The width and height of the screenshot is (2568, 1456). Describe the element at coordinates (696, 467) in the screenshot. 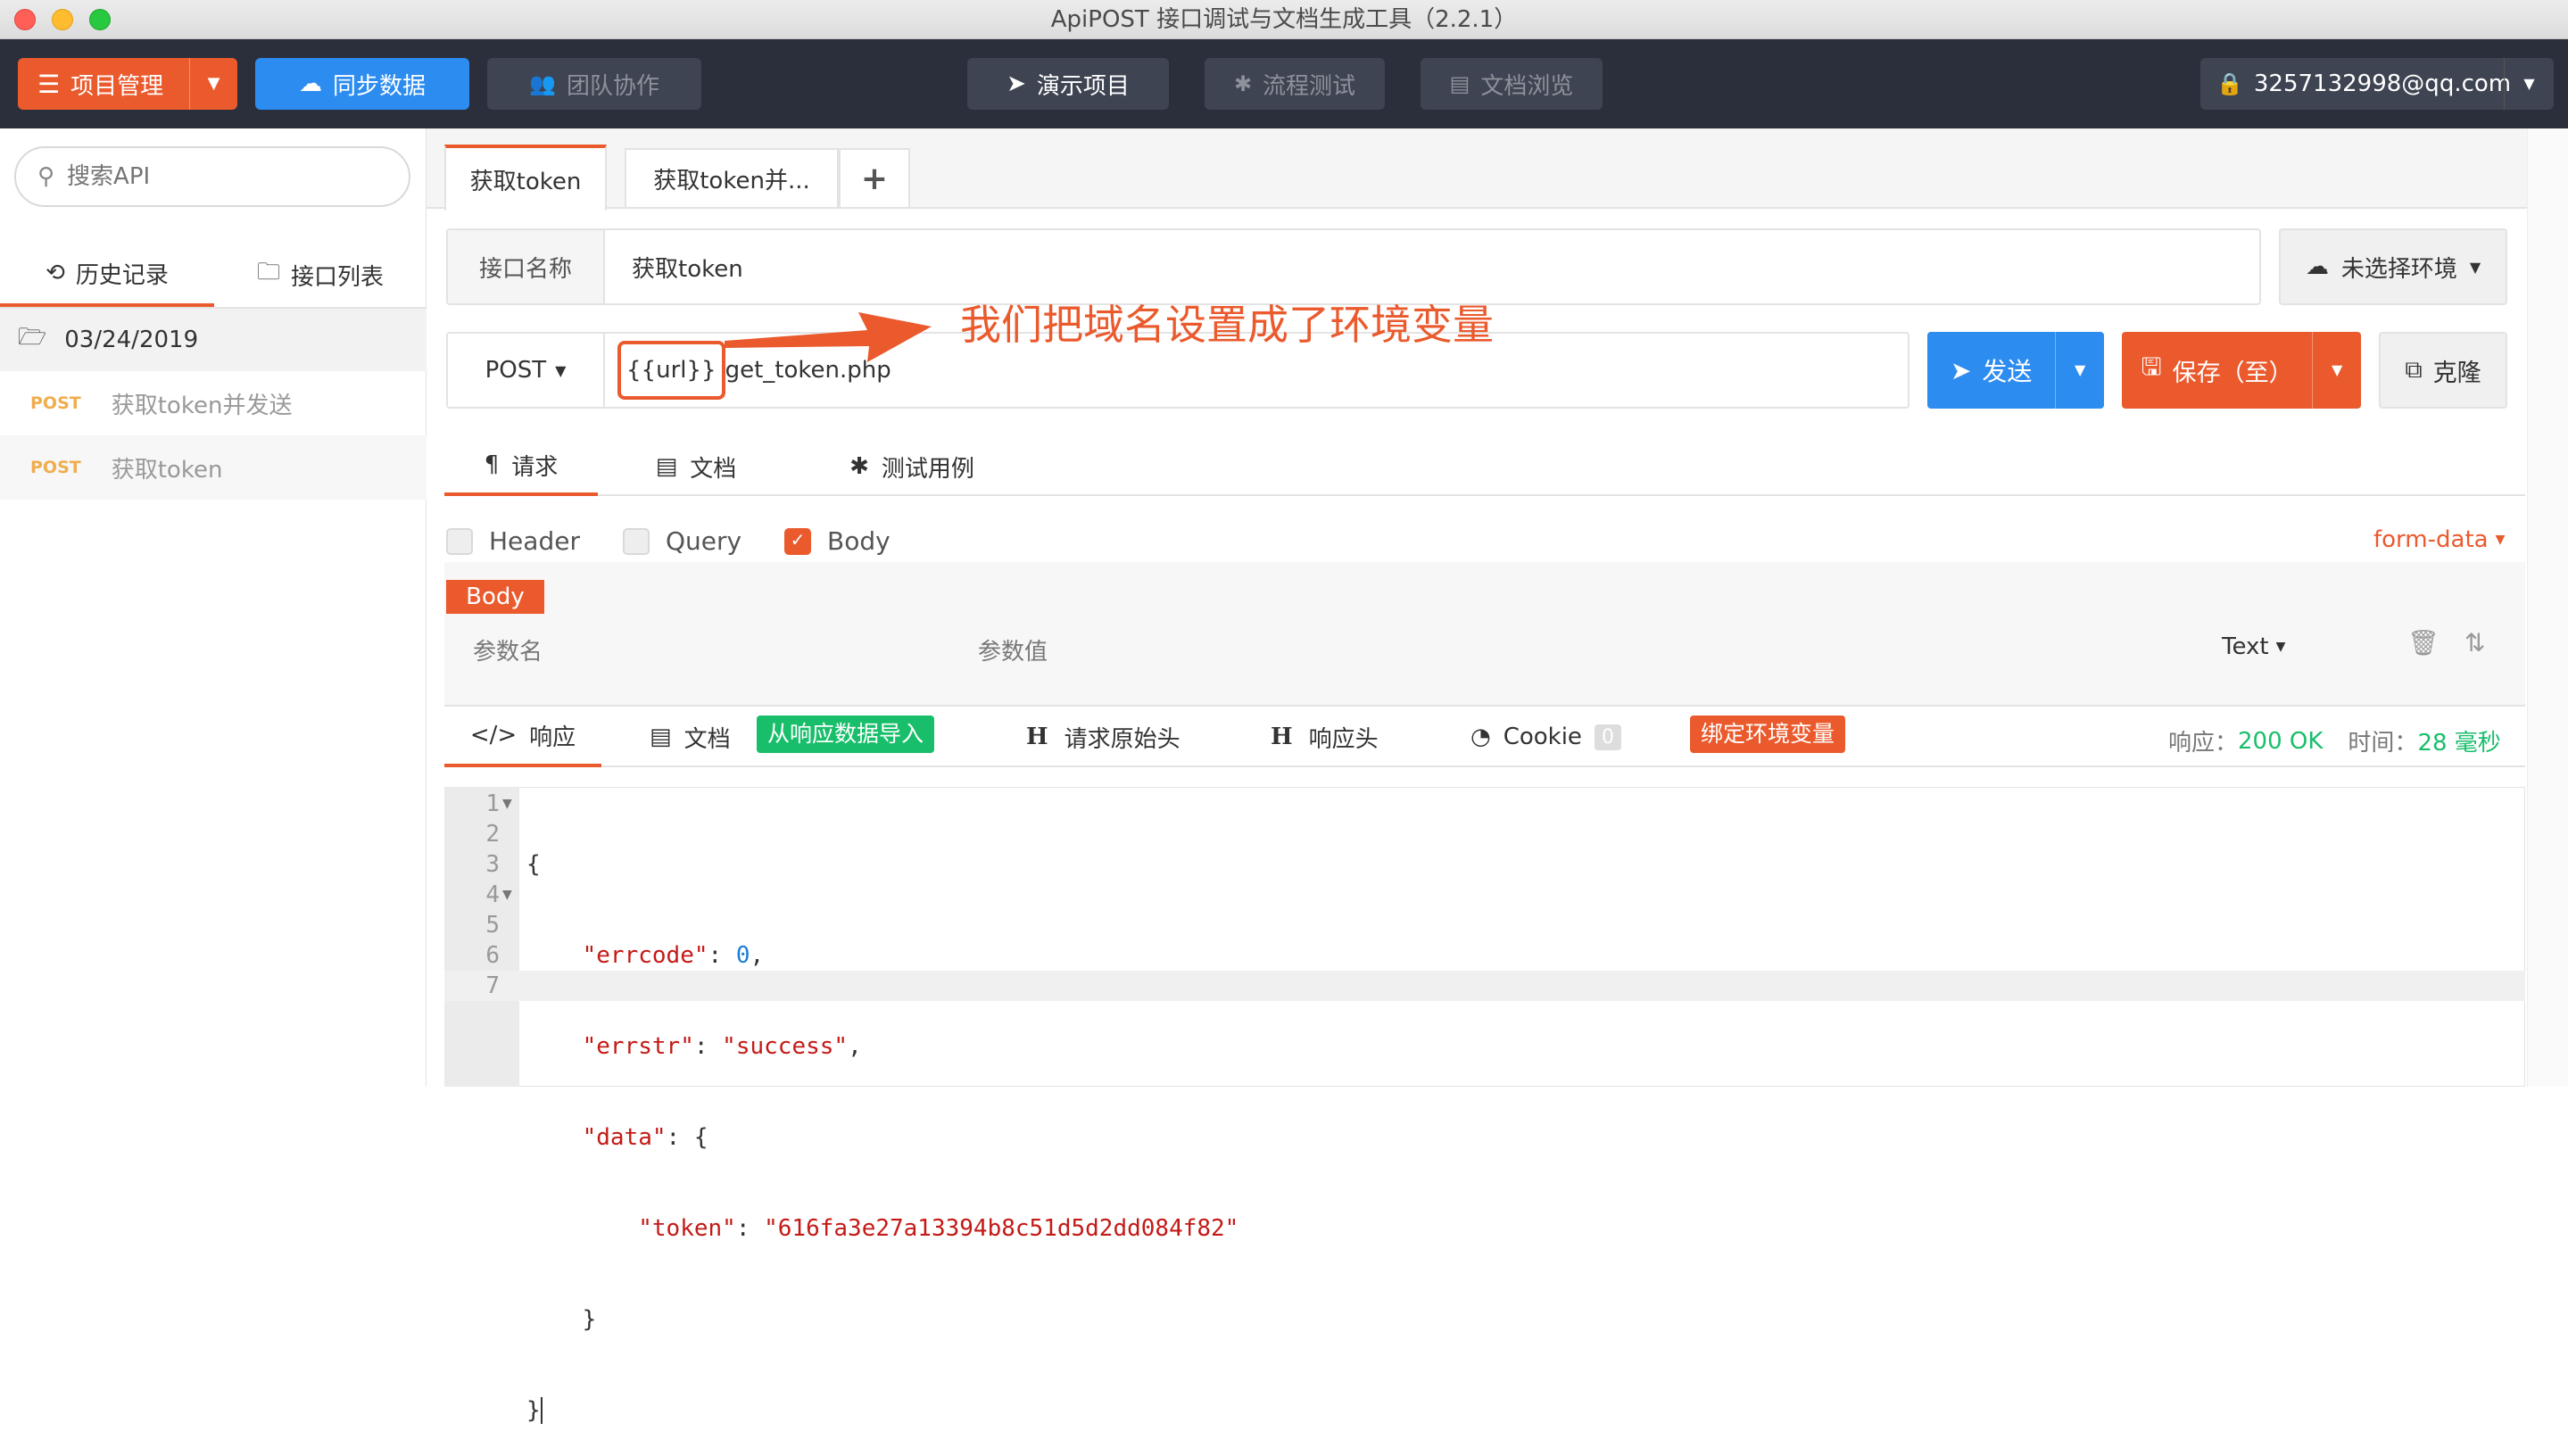

I see `tab-doc: ▤ 文档` at that location.